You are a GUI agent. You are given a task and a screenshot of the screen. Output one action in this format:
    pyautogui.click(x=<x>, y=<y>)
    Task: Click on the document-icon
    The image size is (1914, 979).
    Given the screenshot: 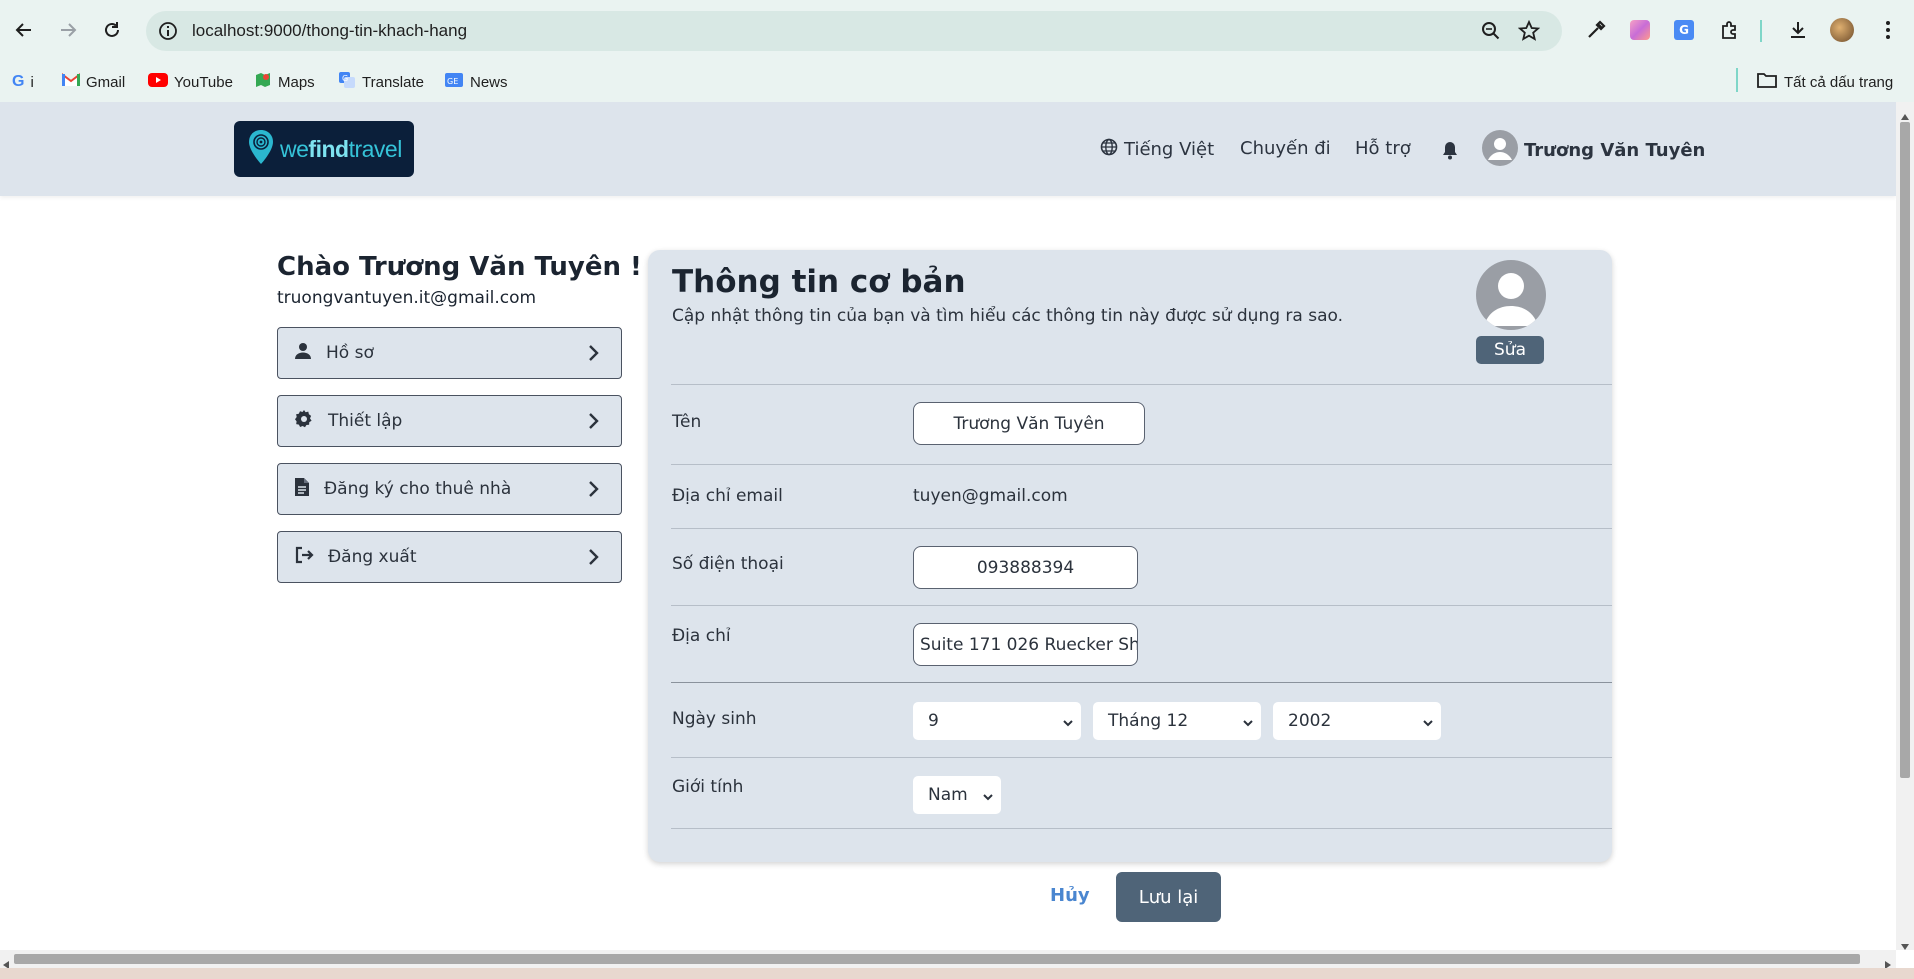 What is the action you would take?
    pyautogui.click(x=302, y=489)
    